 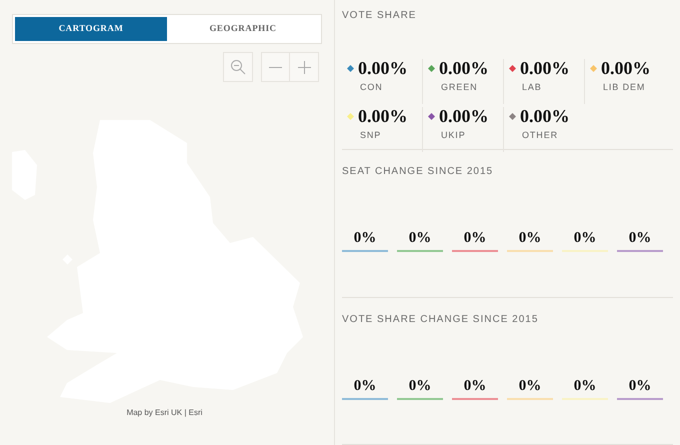 What do you see at coordinates (418, 172) in the screenshot?
I see `section-title: SEAT CHANGE SINCE 2015` at bounding box center [418, 172].